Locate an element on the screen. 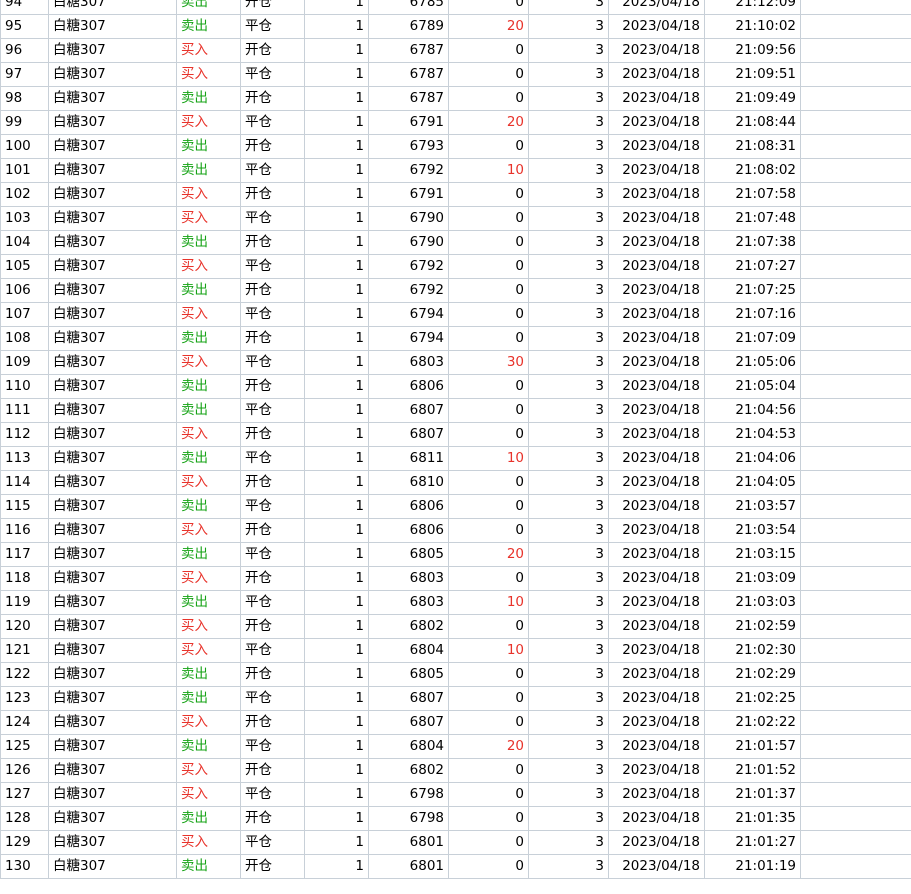  time-cell: 21:03:54 is located at coordinates (752, 530).